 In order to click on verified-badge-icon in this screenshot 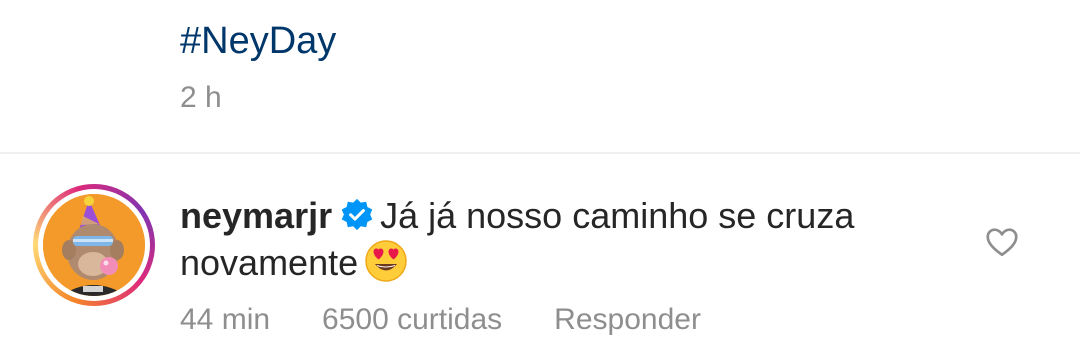, I will do `click(357, 214)`.